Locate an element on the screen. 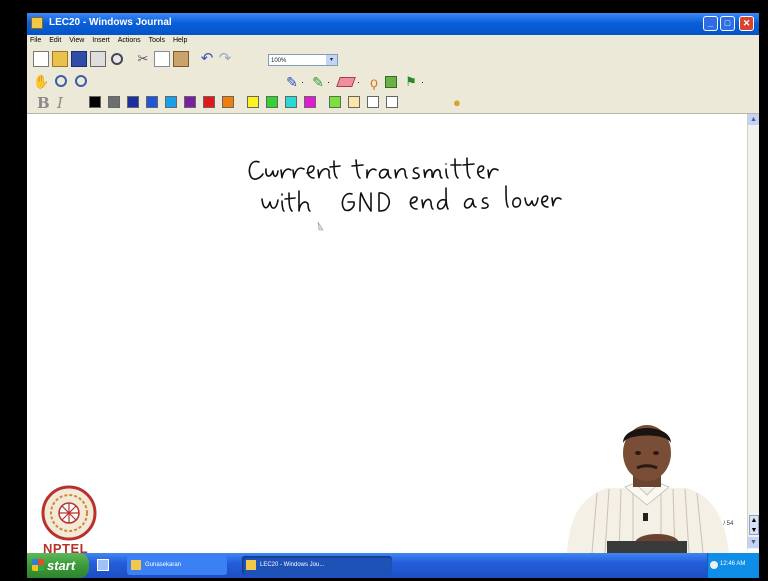 The image size is (768, 581). clock: 12:46 AM is located at coordinates (733, 564).